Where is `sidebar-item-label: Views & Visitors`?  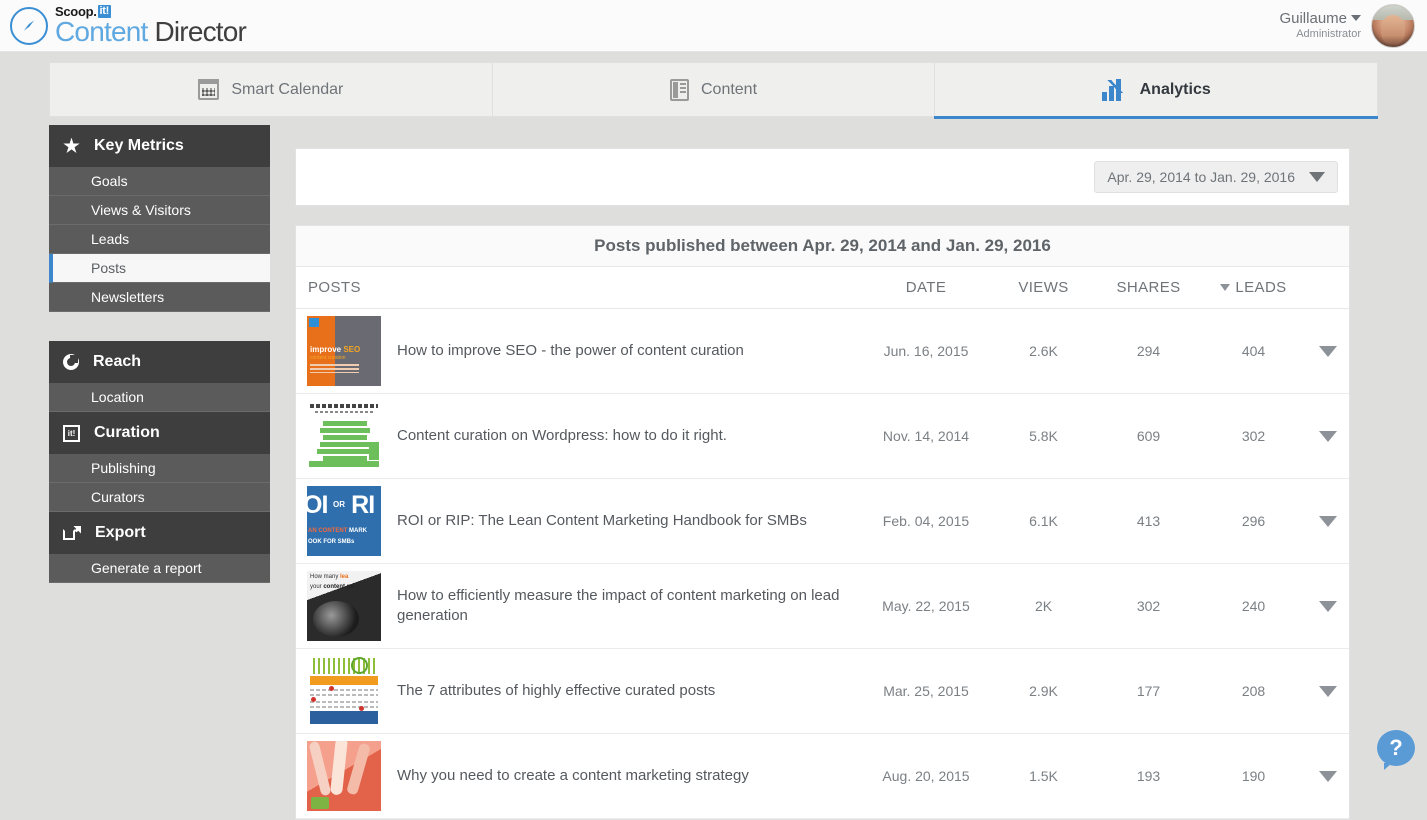 sidebar-item-label: Views & Visitors is located at coordinates (141, 210).